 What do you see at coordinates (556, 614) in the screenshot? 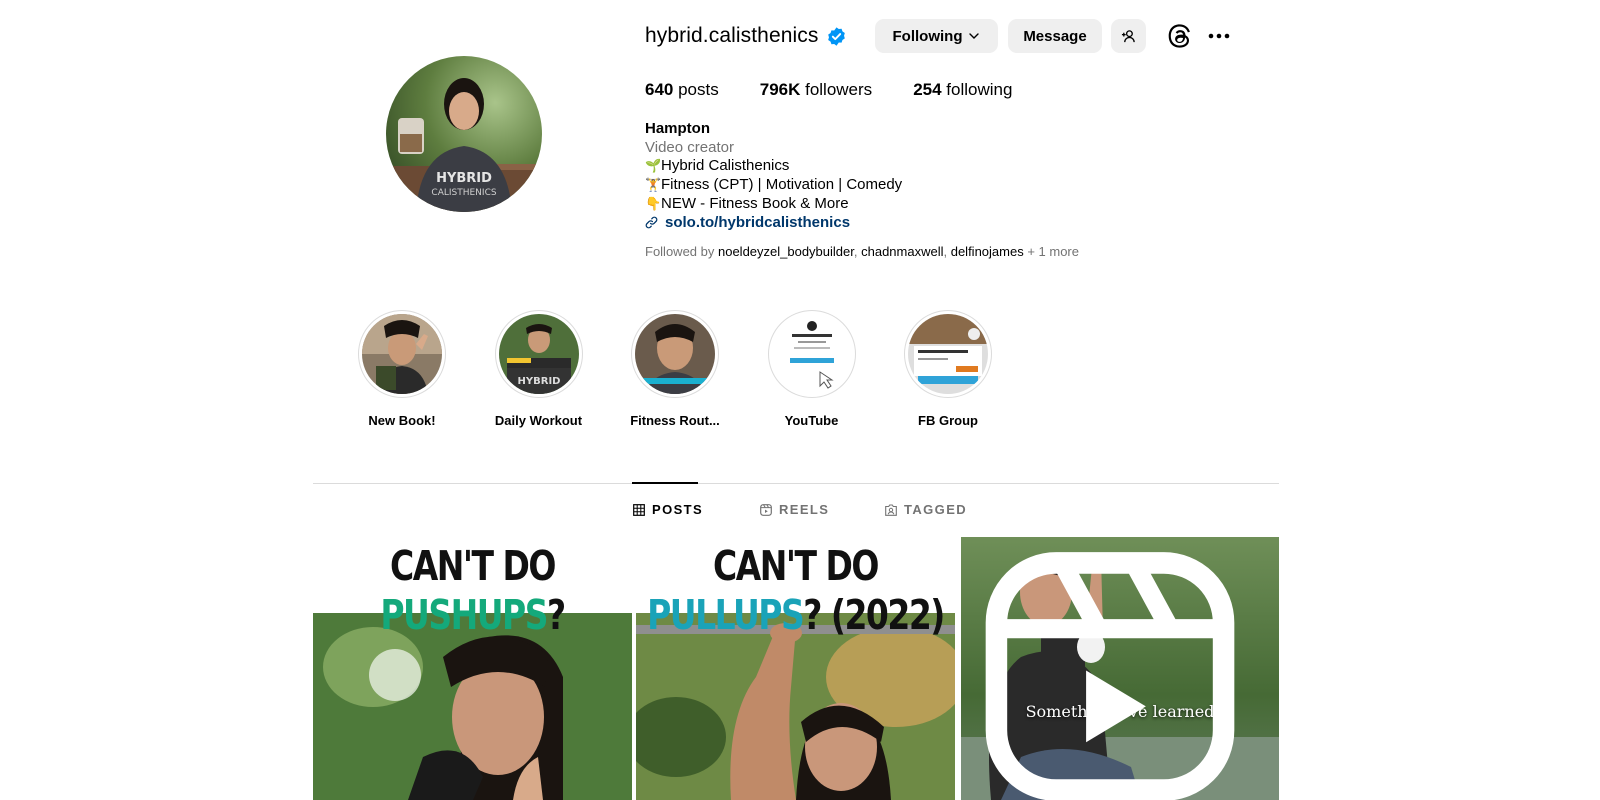
I see `post-title-suffix: ?` at bounding box center [556, 614].